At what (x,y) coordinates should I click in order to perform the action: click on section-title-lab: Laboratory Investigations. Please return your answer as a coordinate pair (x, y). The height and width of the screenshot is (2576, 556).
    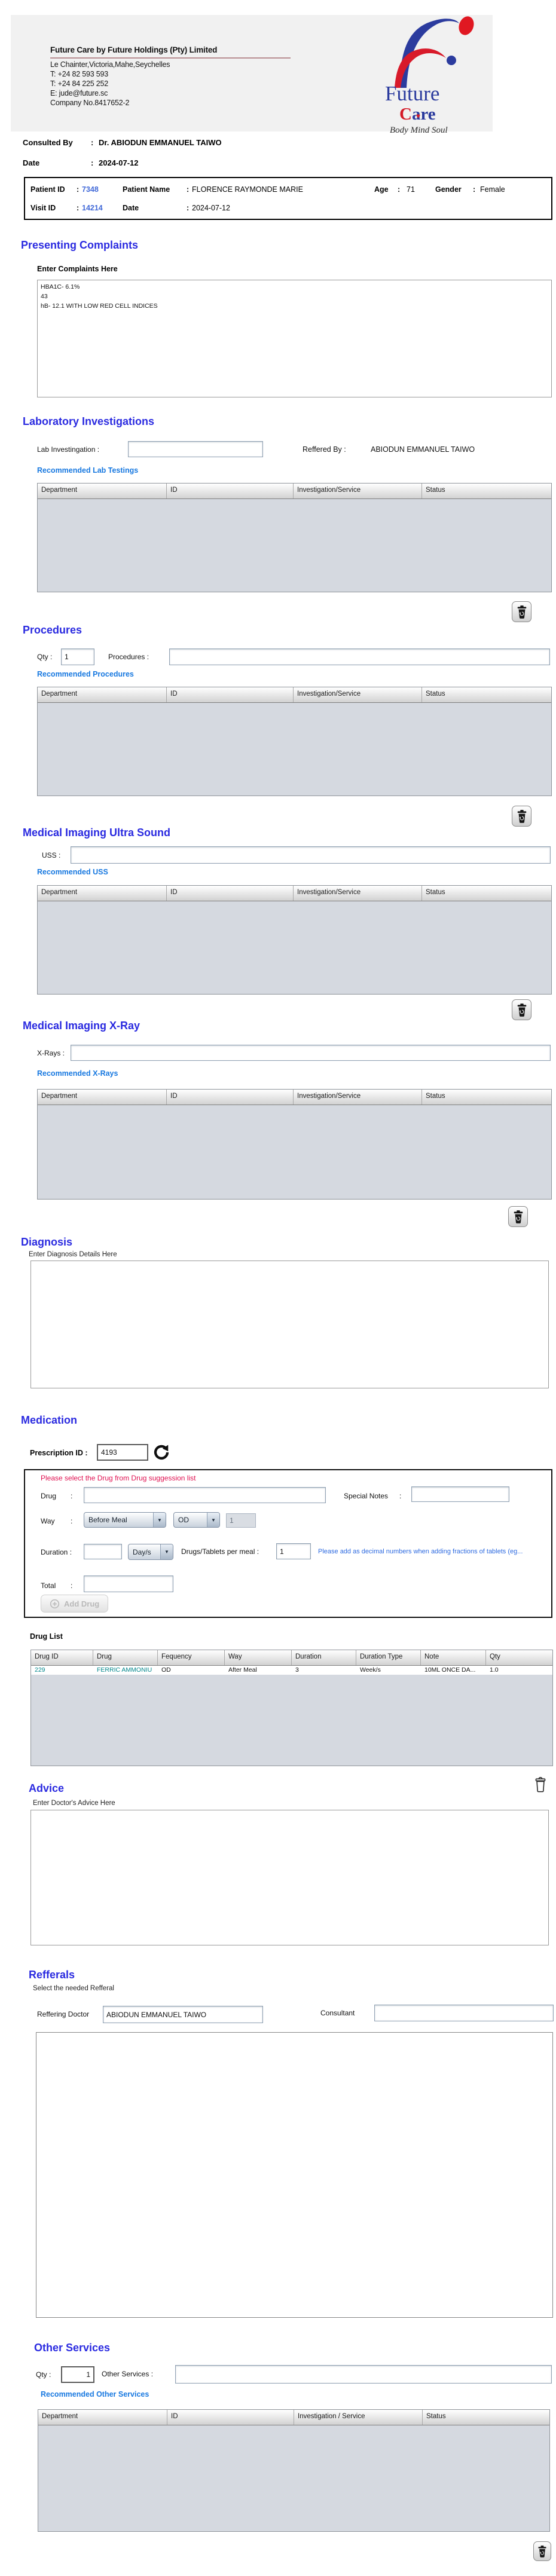
    Looking at the image, I should click on (89, 421).